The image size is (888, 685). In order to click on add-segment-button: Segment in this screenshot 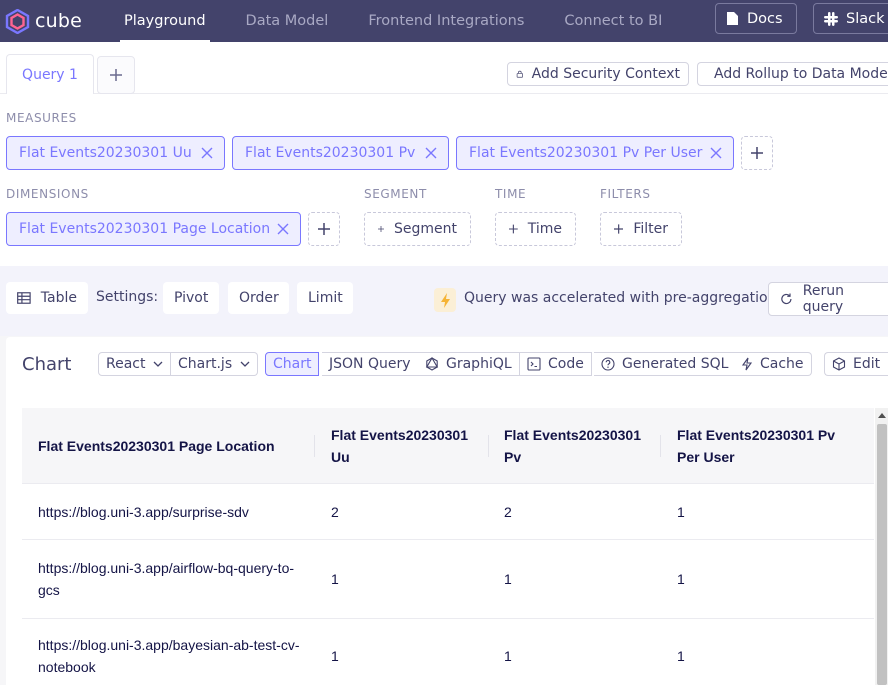, I will do `click(417, 229)`.